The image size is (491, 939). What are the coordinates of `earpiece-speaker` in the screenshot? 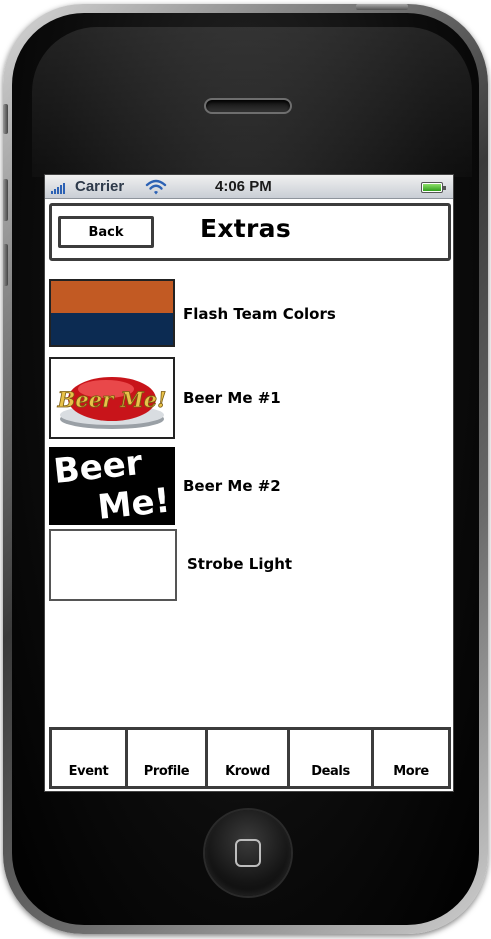 It's located at (248, 106).